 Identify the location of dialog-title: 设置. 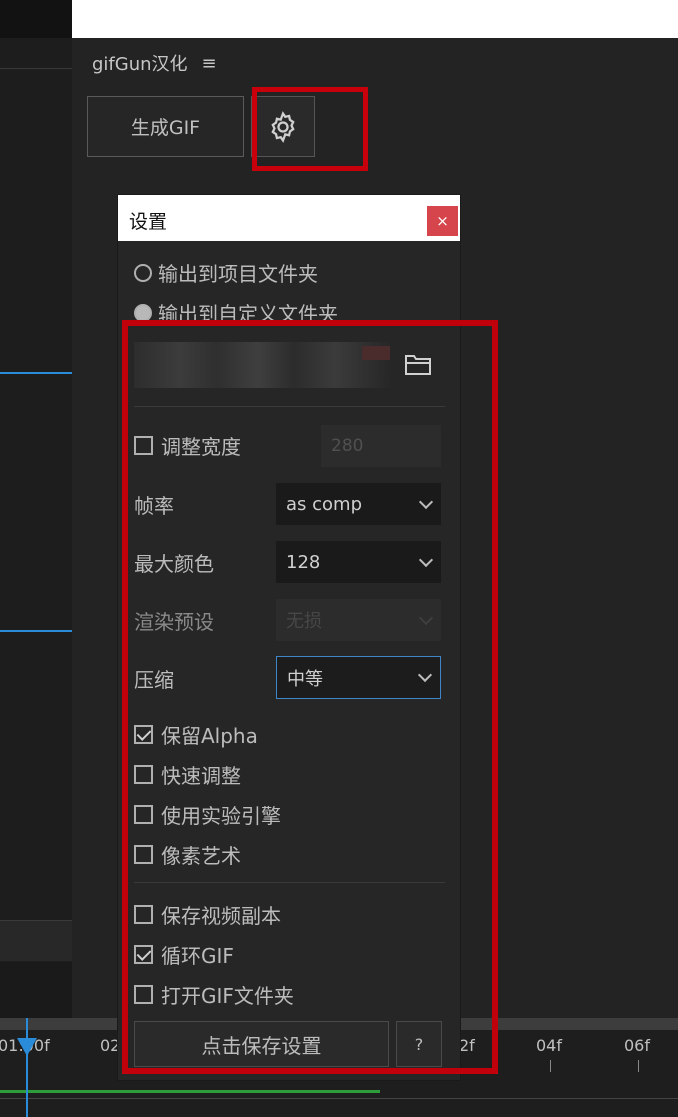
(148, 222).